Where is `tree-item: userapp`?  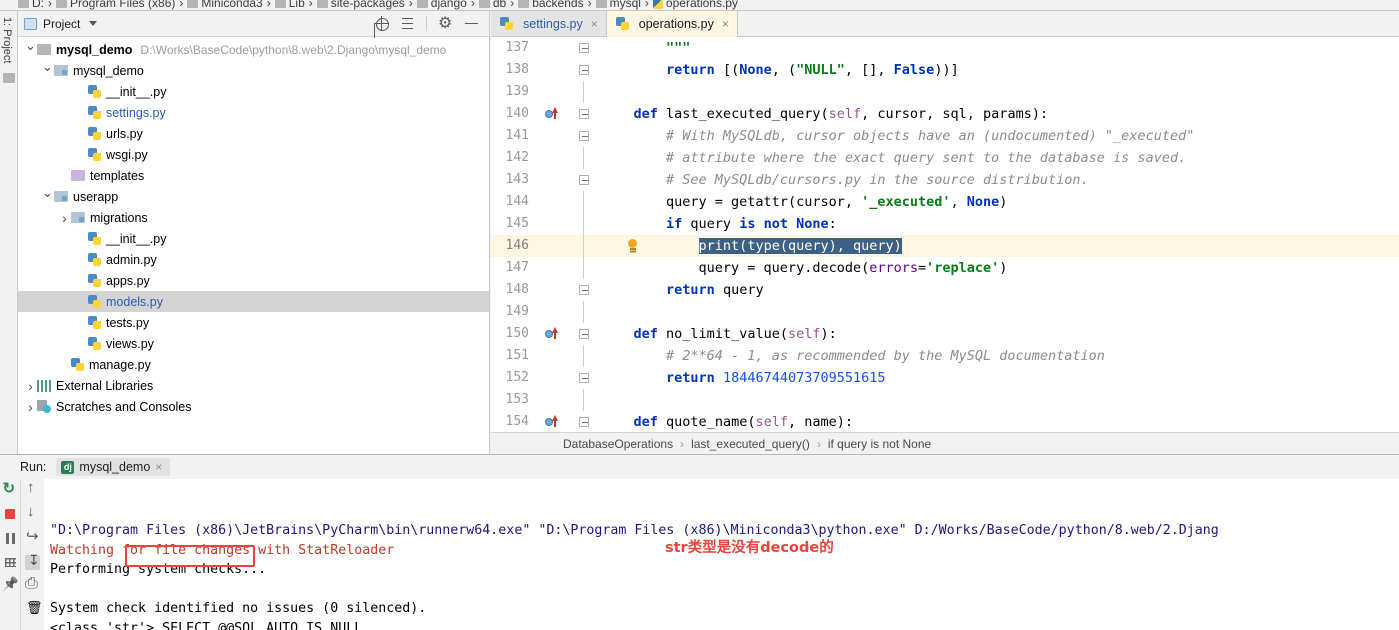
tree-item: userapp is located at coordinates (253, 196).